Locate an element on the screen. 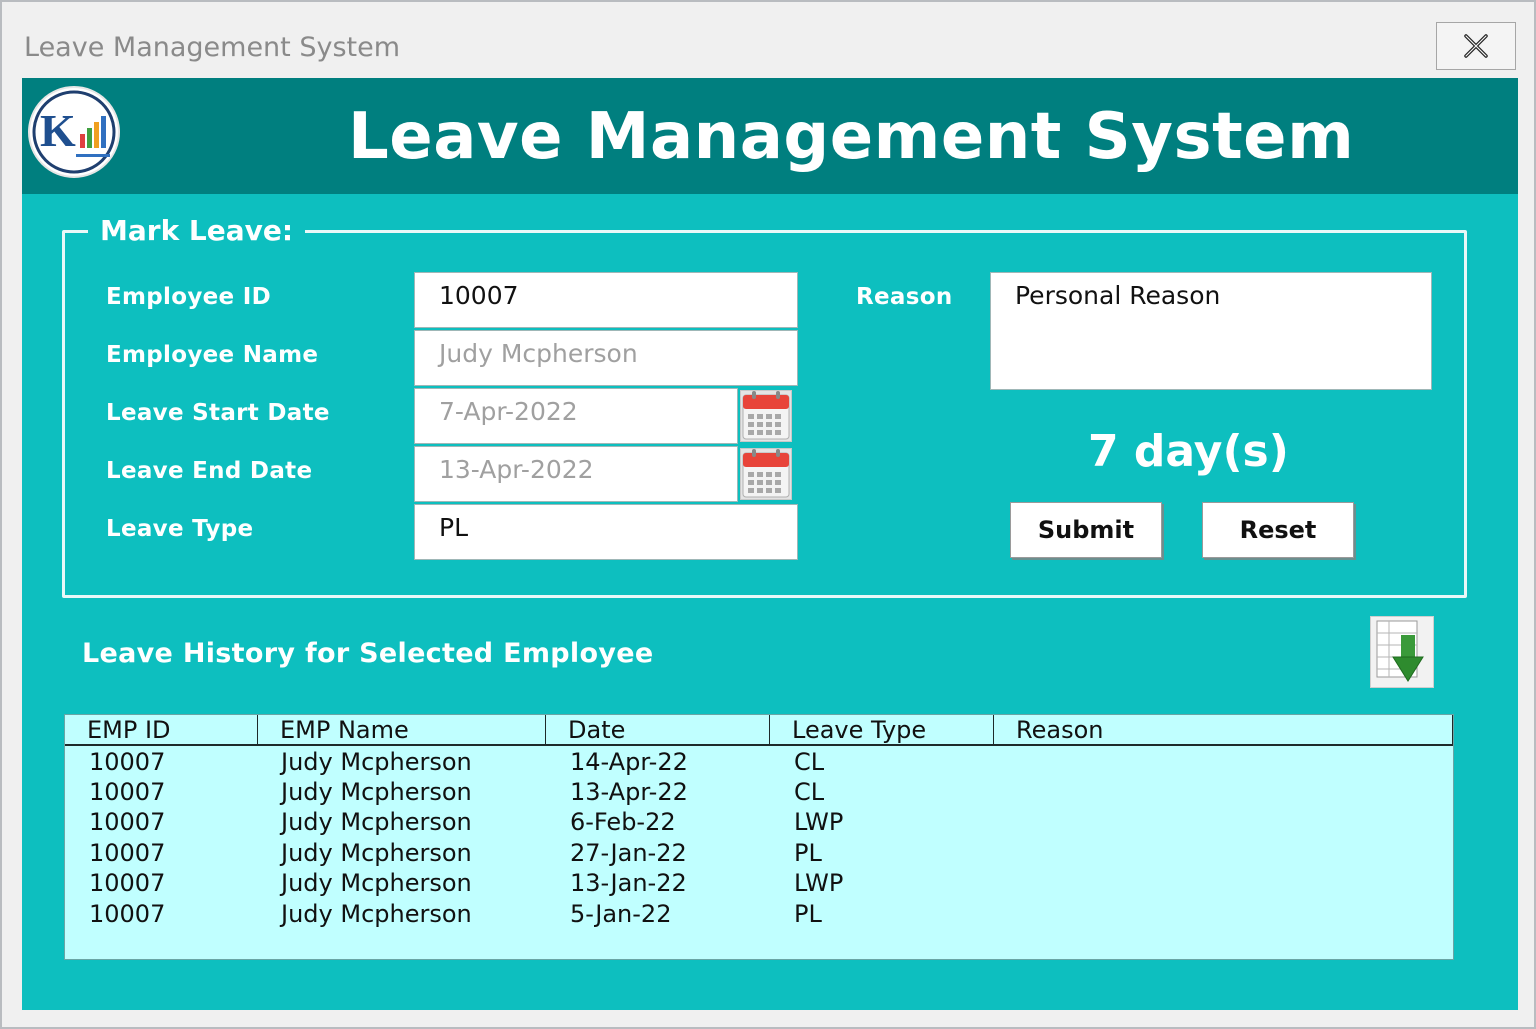 This screenshot has width=1536, height=1029. column-header-reason: Reason is located at coordinates (1223, 730).